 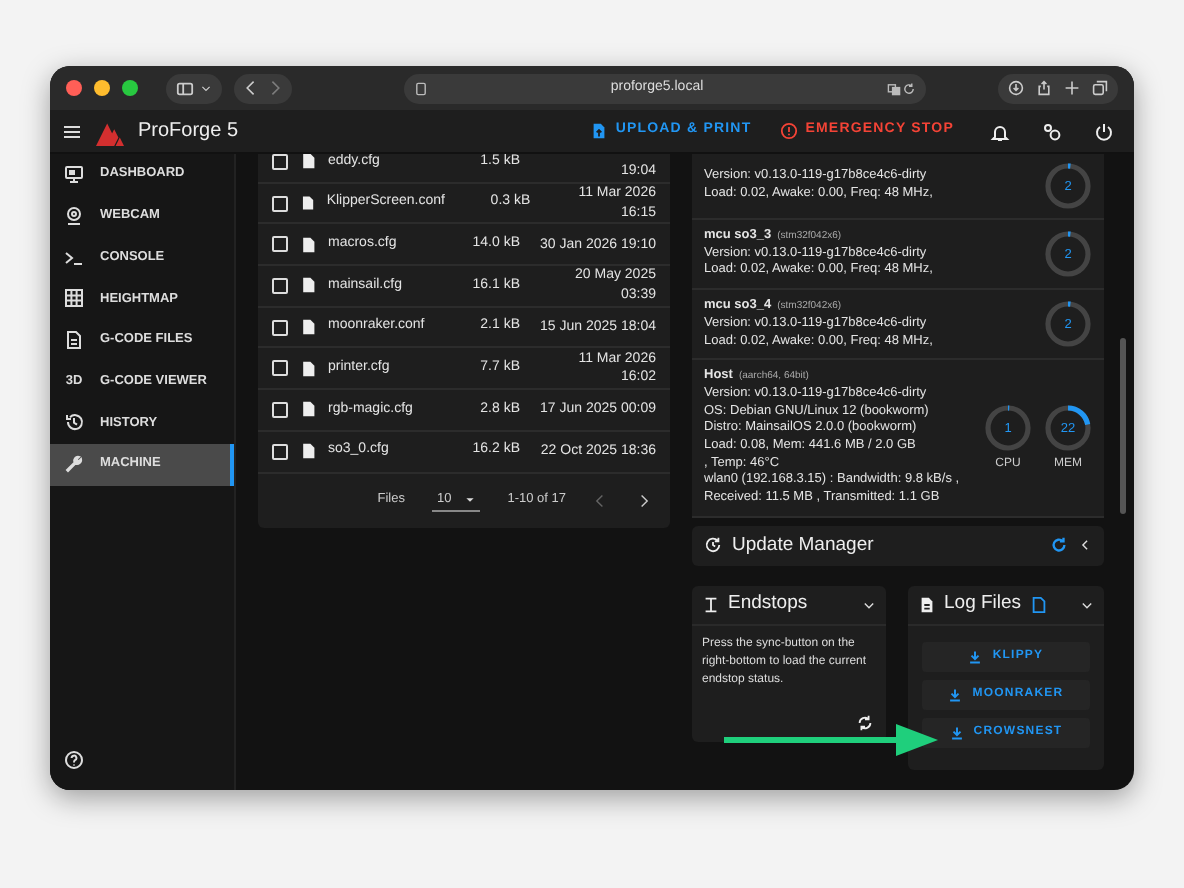 I want to click on history-icon, so click(x=74, y=422).